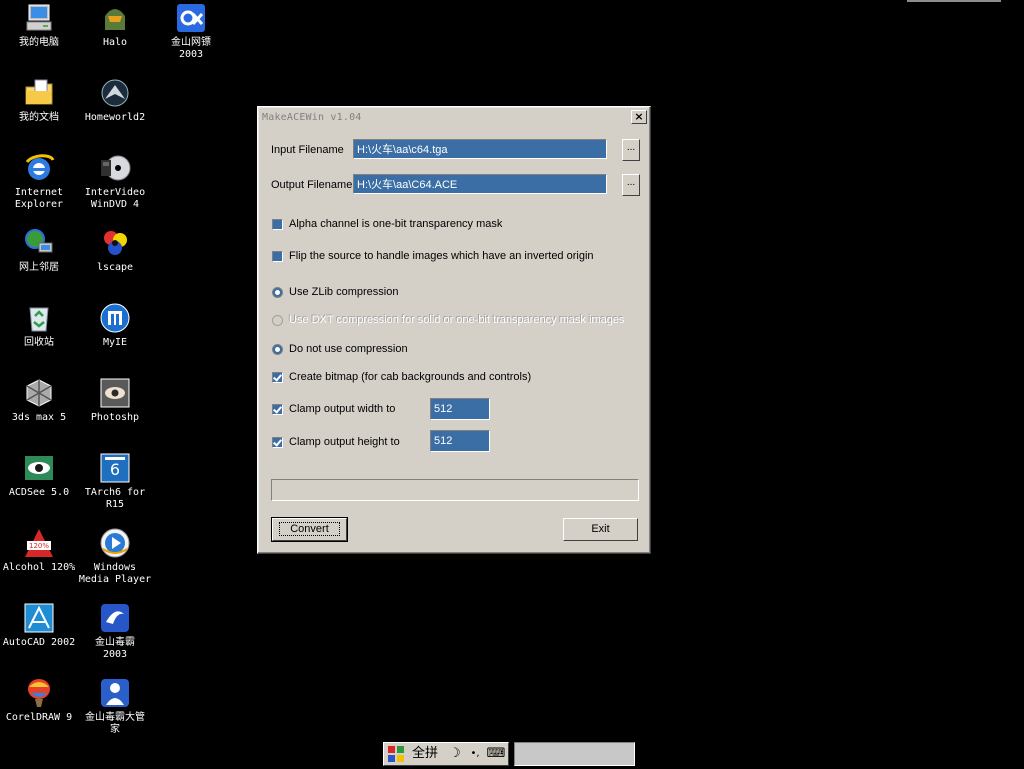 This screenshot has width=1024, height=769. I want to click on alcohol-shortcut: 120% Alcohol 120%, so click(39, 550).